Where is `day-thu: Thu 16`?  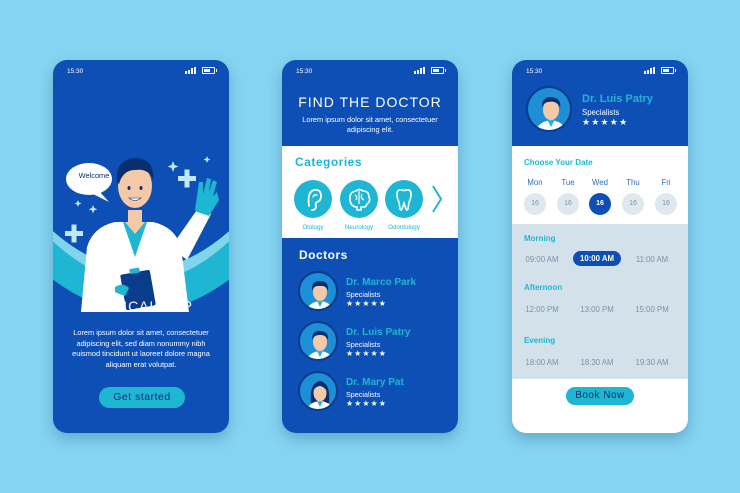
day-thu: Thu 16 is located at coordinates (633, 196).